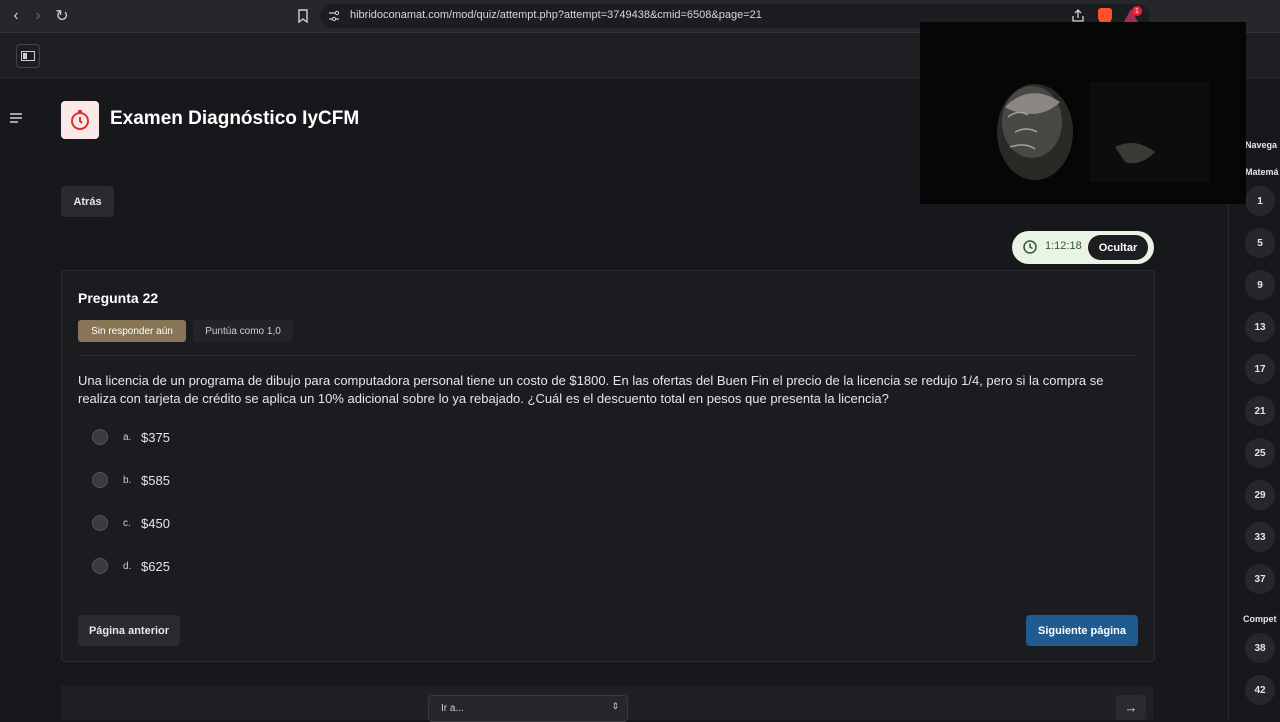 This screenshot has height=722, width=1280. I want to click on nav-question-37: 37, so click(1260, 579).